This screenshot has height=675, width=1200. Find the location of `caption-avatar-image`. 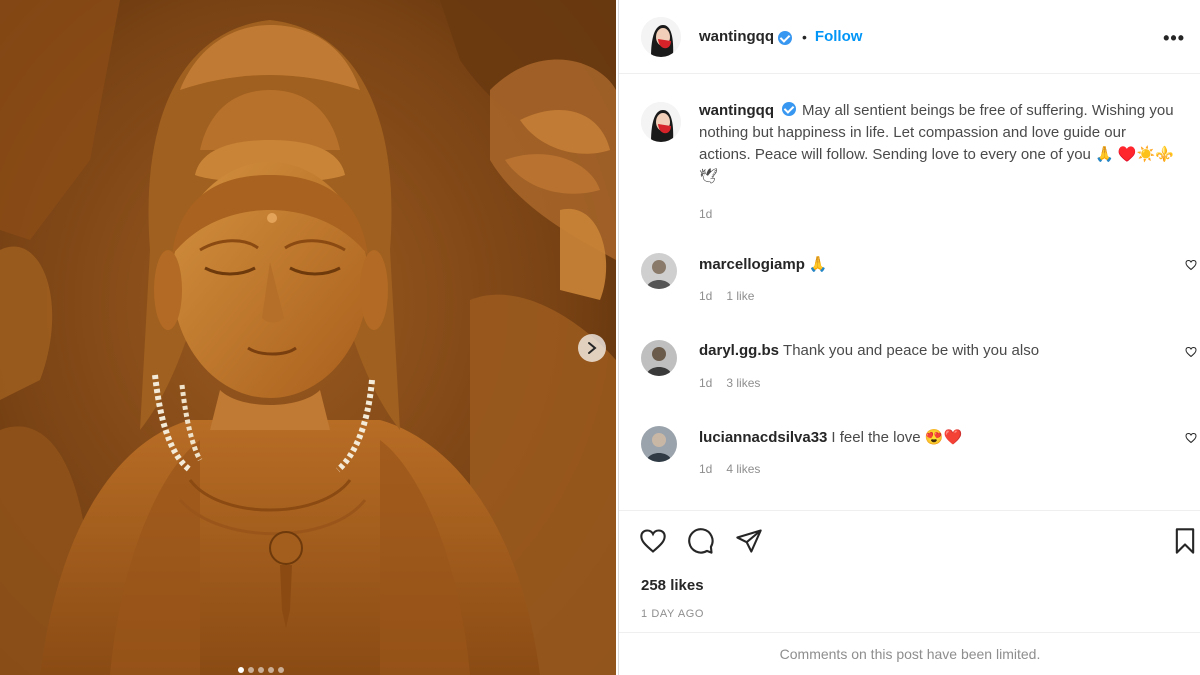

caption-avatar-image is located at coordinates (661, 122).